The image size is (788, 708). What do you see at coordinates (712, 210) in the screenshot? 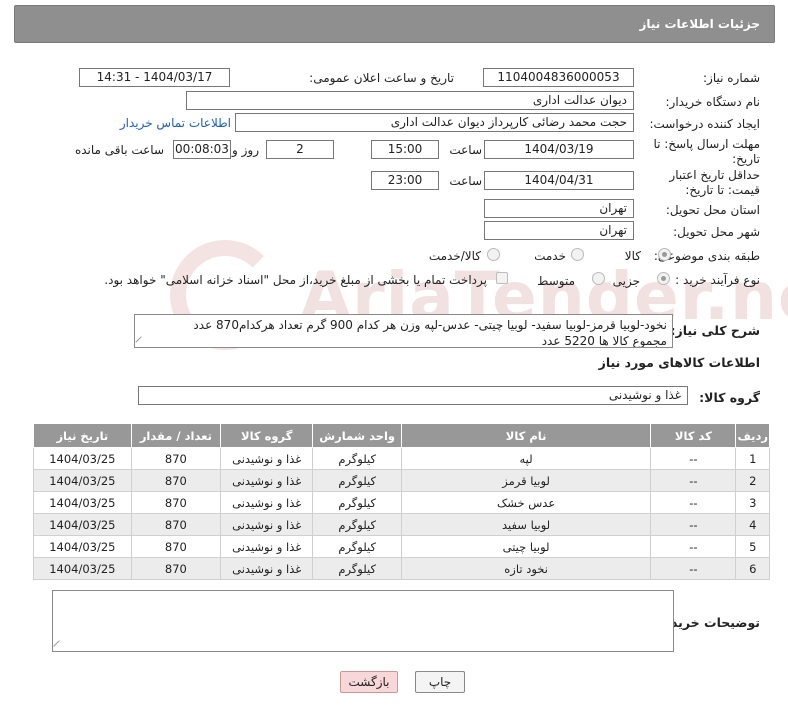
I see `province-label: استان محل تحویل:` at bounding box center [712, 210].